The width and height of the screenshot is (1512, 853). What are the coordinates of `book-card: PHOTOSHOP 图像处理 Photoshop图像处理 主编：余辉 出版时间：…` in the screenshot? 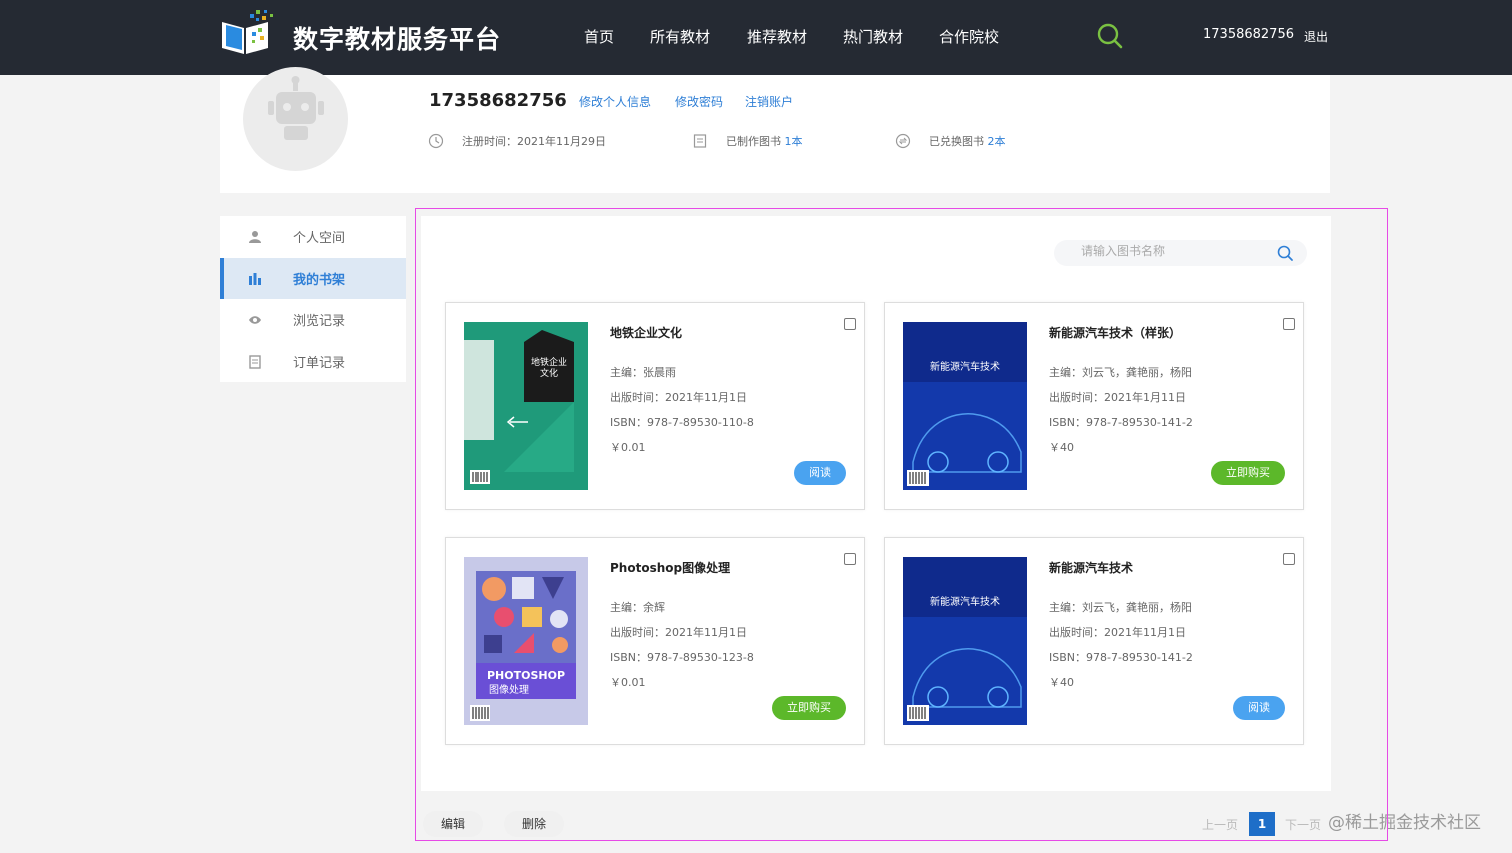 It's located at (655, 641).